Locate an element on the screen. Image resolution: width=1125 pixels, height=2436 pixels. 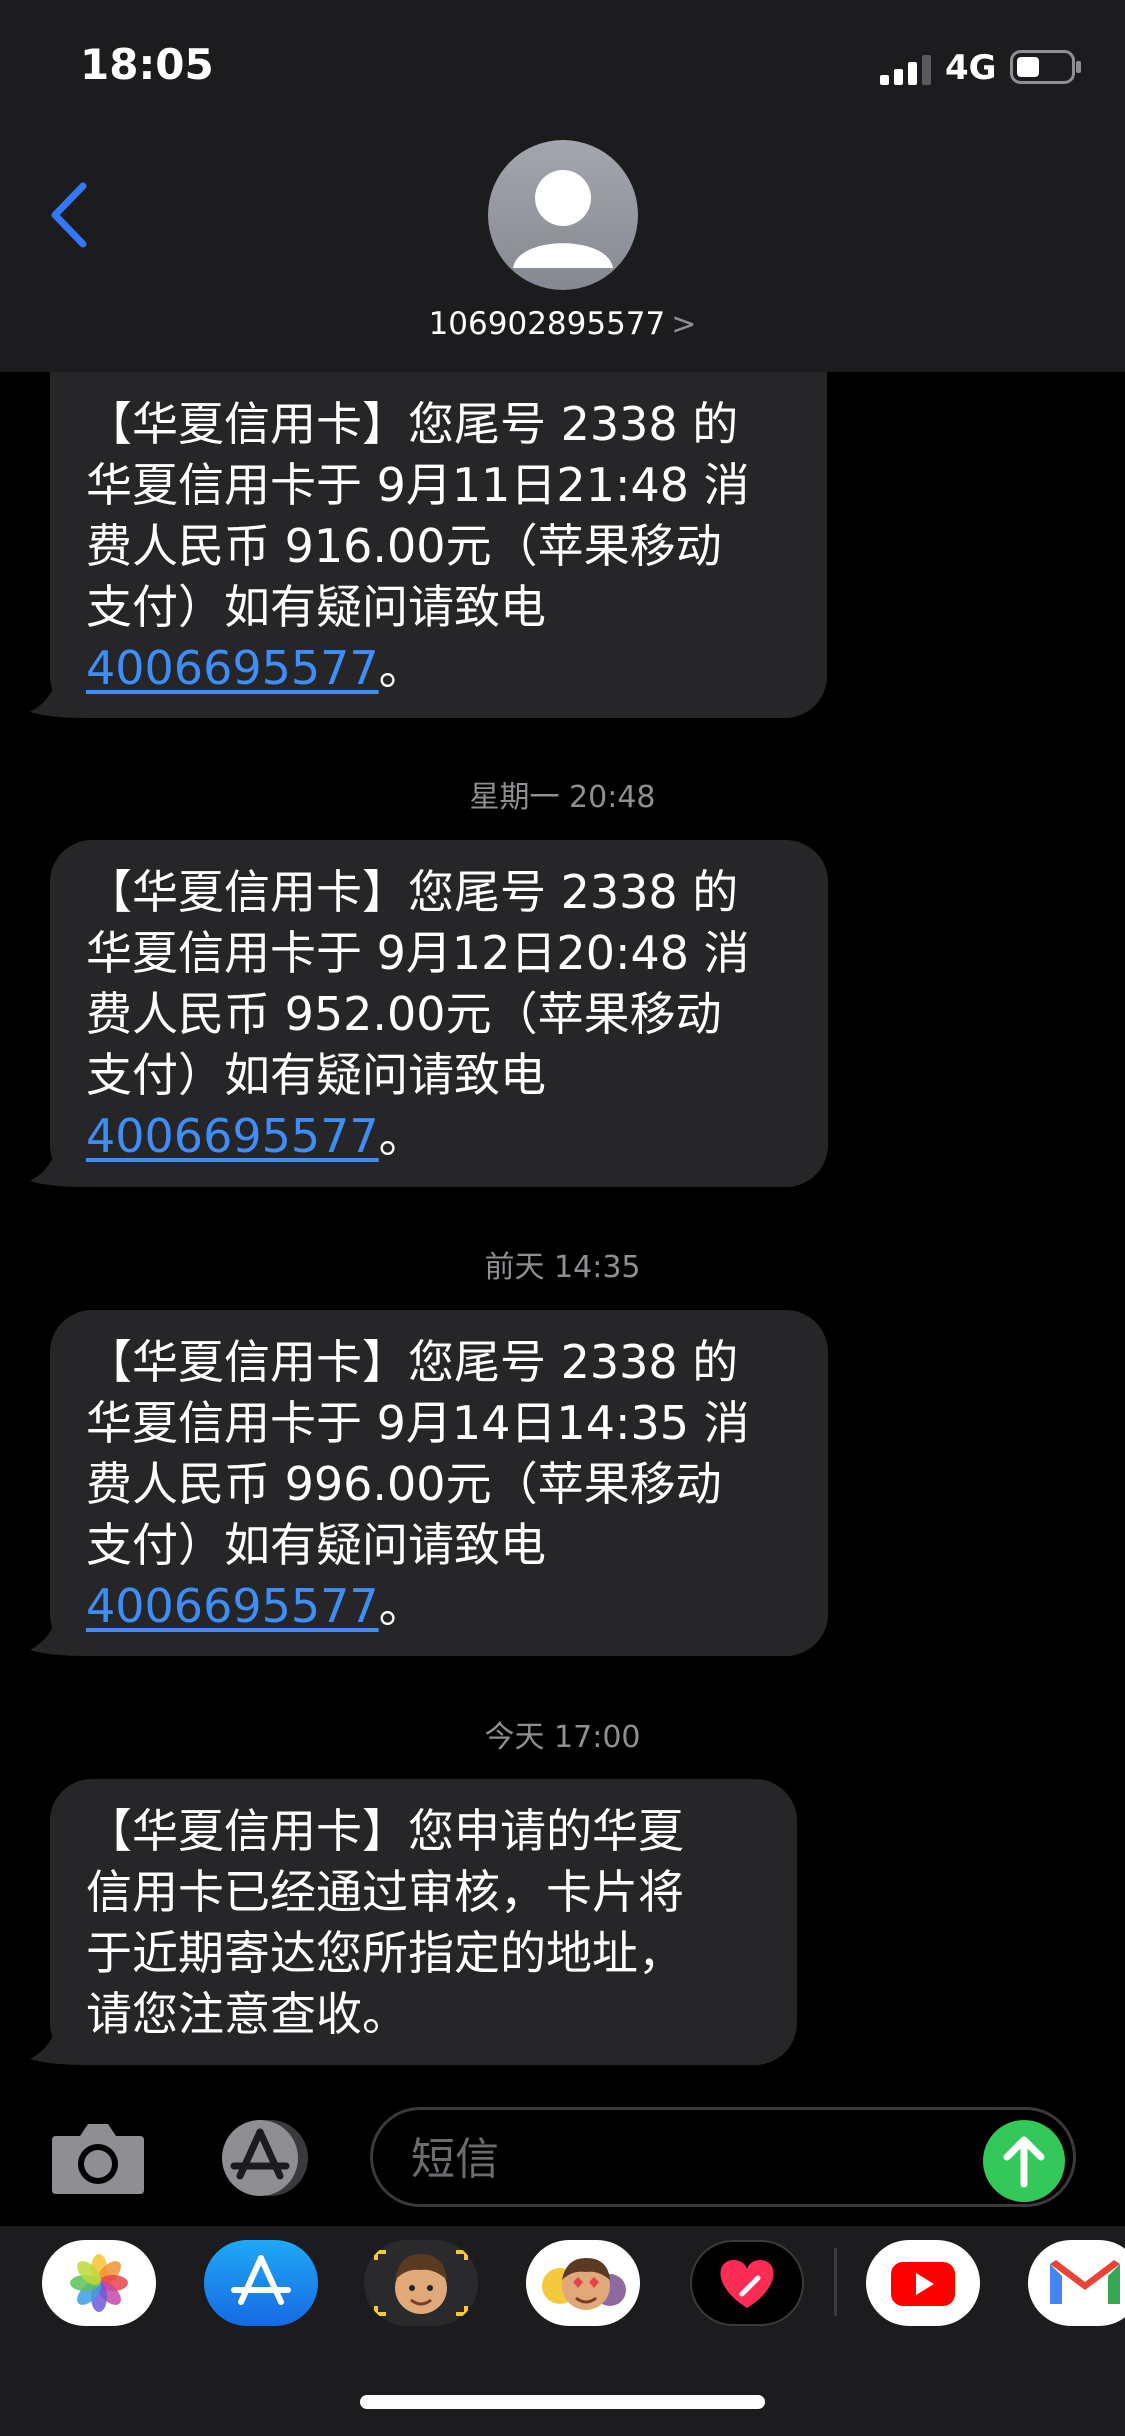
message-timestamp: 今天 17:00 is located at coordinates (562, 1737).